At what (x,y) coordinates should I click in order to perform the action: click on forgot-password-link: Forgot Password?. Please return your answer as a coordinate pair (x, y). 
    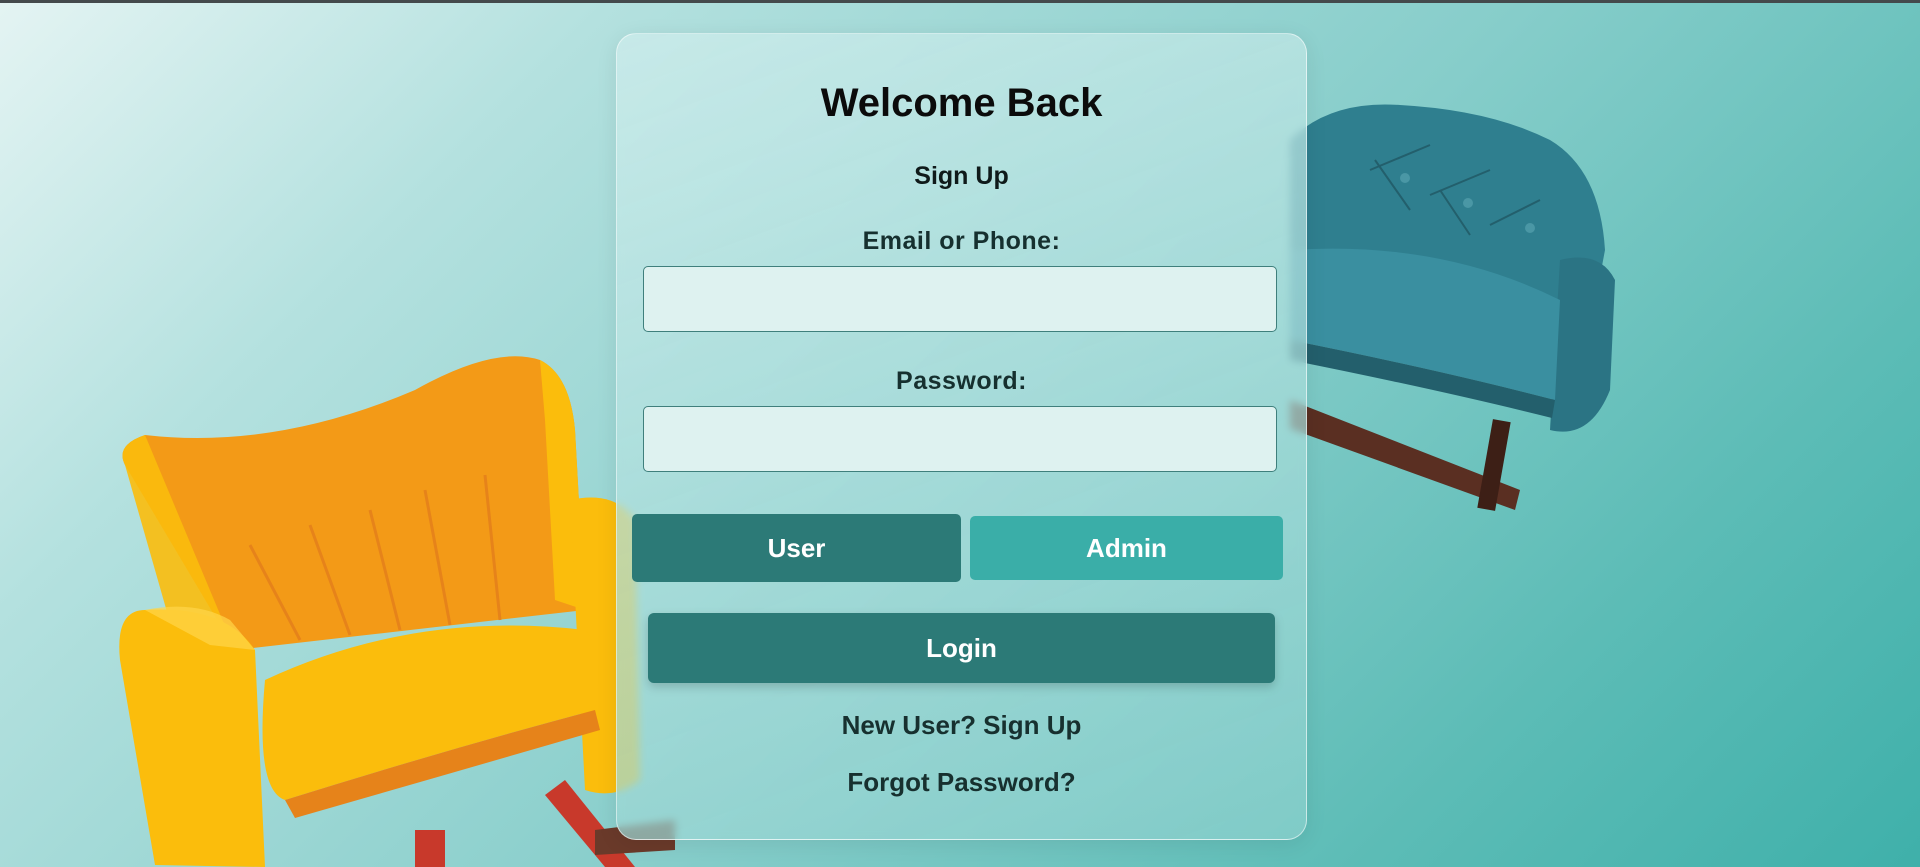
    Looking at the image, I should click on (961, 782).